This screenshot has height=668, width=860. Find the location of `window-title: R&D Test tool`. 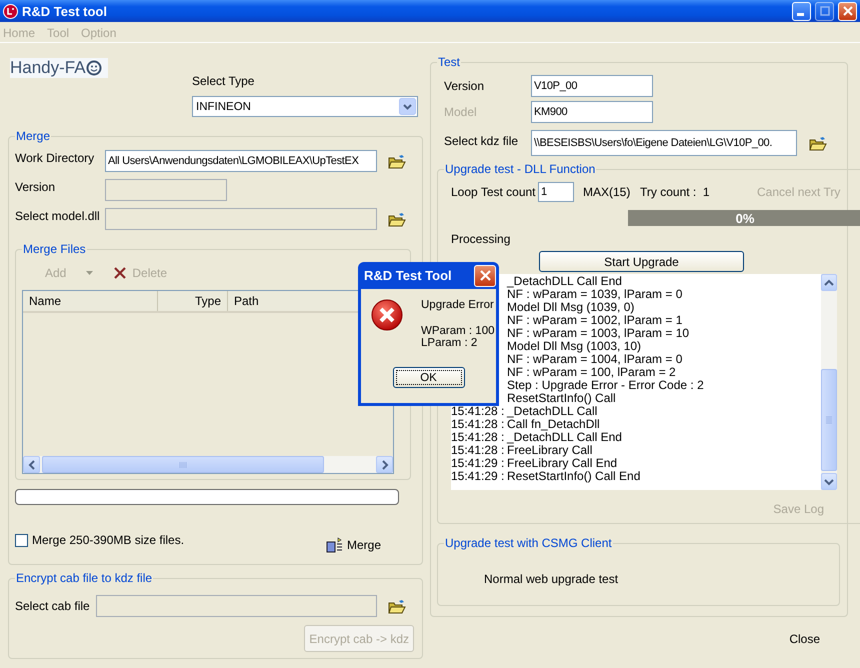

window-title: R&D Test tool is located at coordinates (65, 11).